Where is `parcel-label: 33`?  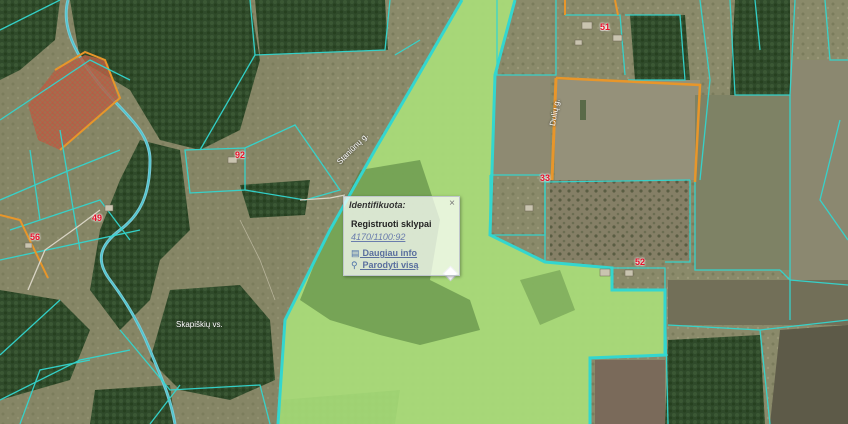
parcel-label: 33 is located at coordinates (545, 178).